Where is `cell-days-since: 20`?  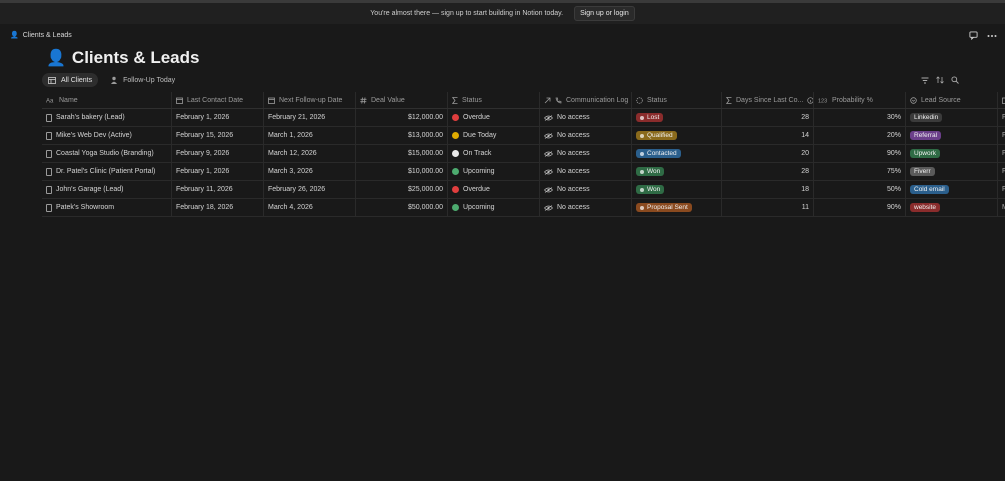 cell-days-since: 20 is located at coordinates (768, 153).